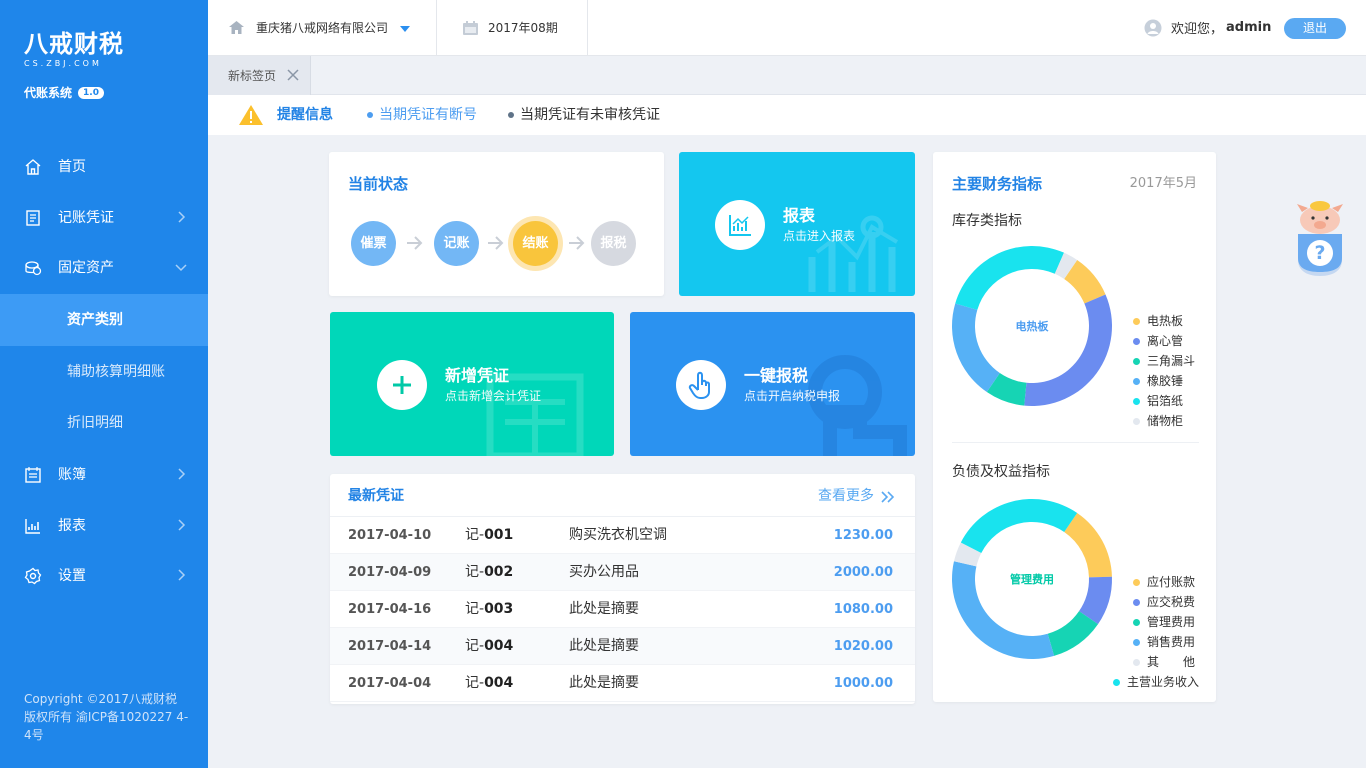  Describe the element at coordinates (48, 93) in the screenshot. I see `system-name-label: 代账系统` at that location.